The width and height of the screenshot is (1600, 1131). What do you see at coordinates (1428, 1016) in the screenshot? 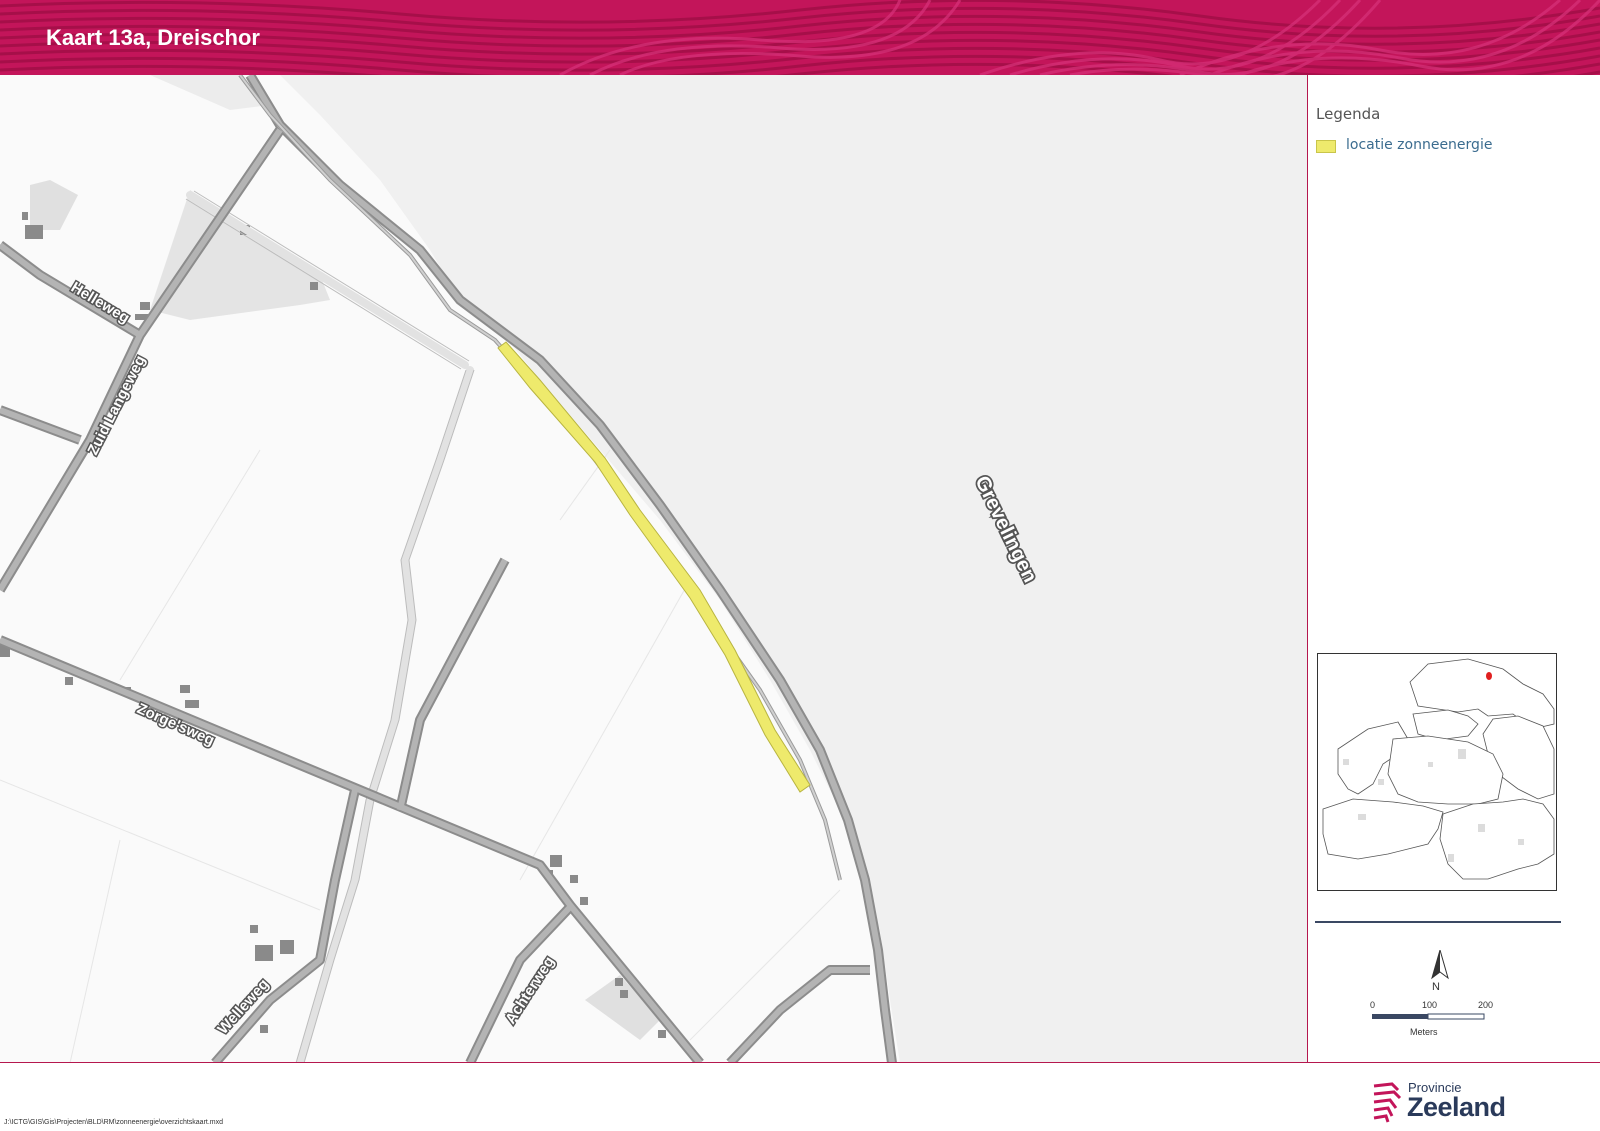
I see `scale-bar-graphic` at bounding box center [1428, 1016].